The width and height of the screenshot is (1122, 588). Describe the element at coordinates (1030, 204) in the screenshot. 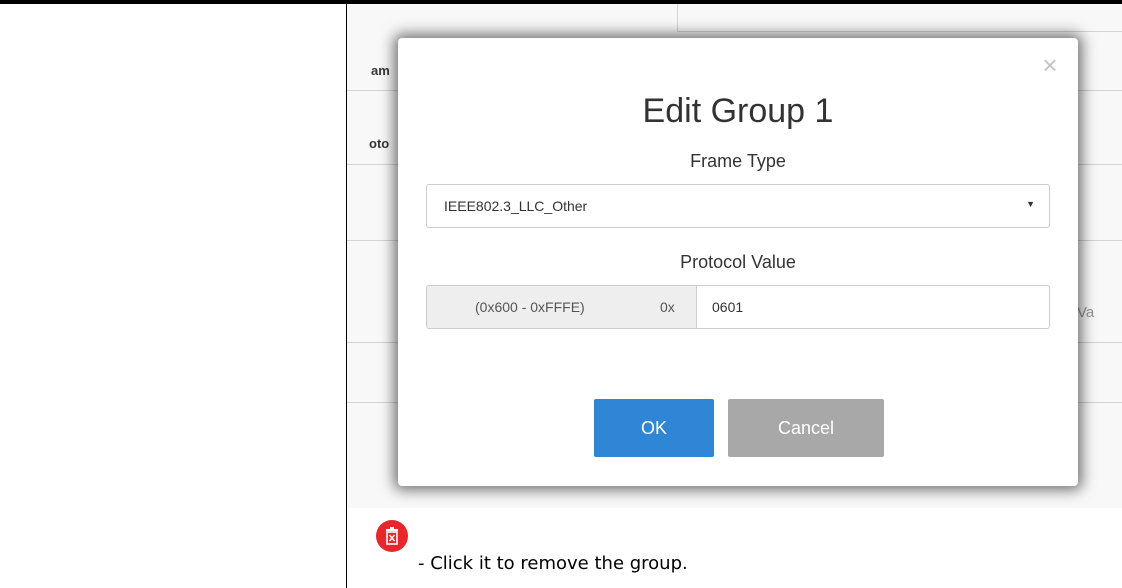

I see `chevron-down-icon: ▼` at that location.